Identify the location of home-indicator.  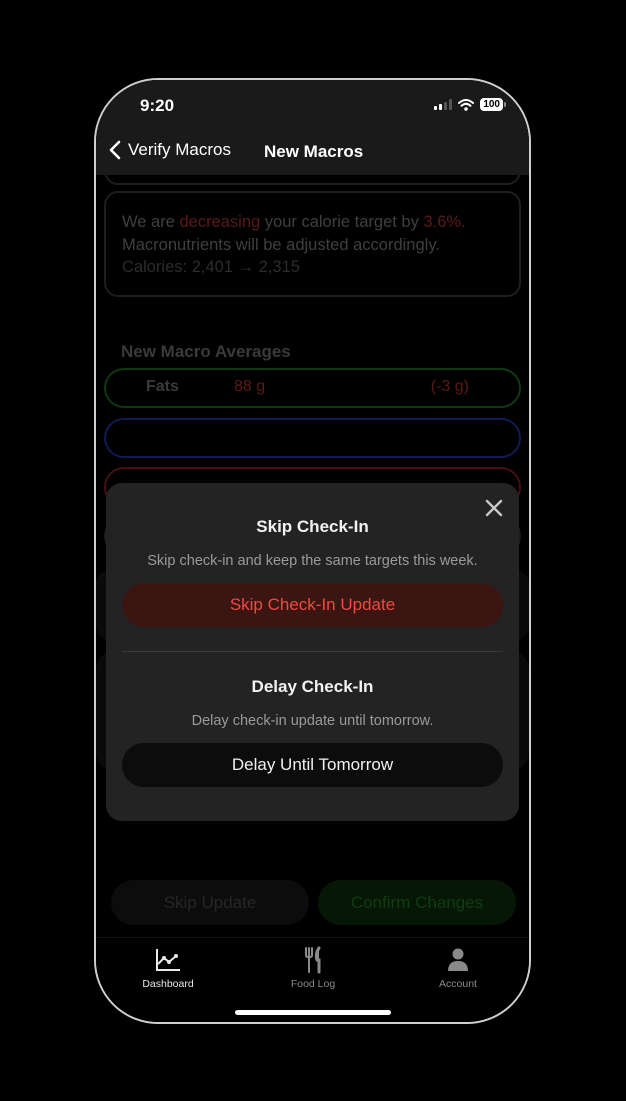
(313, 1012).